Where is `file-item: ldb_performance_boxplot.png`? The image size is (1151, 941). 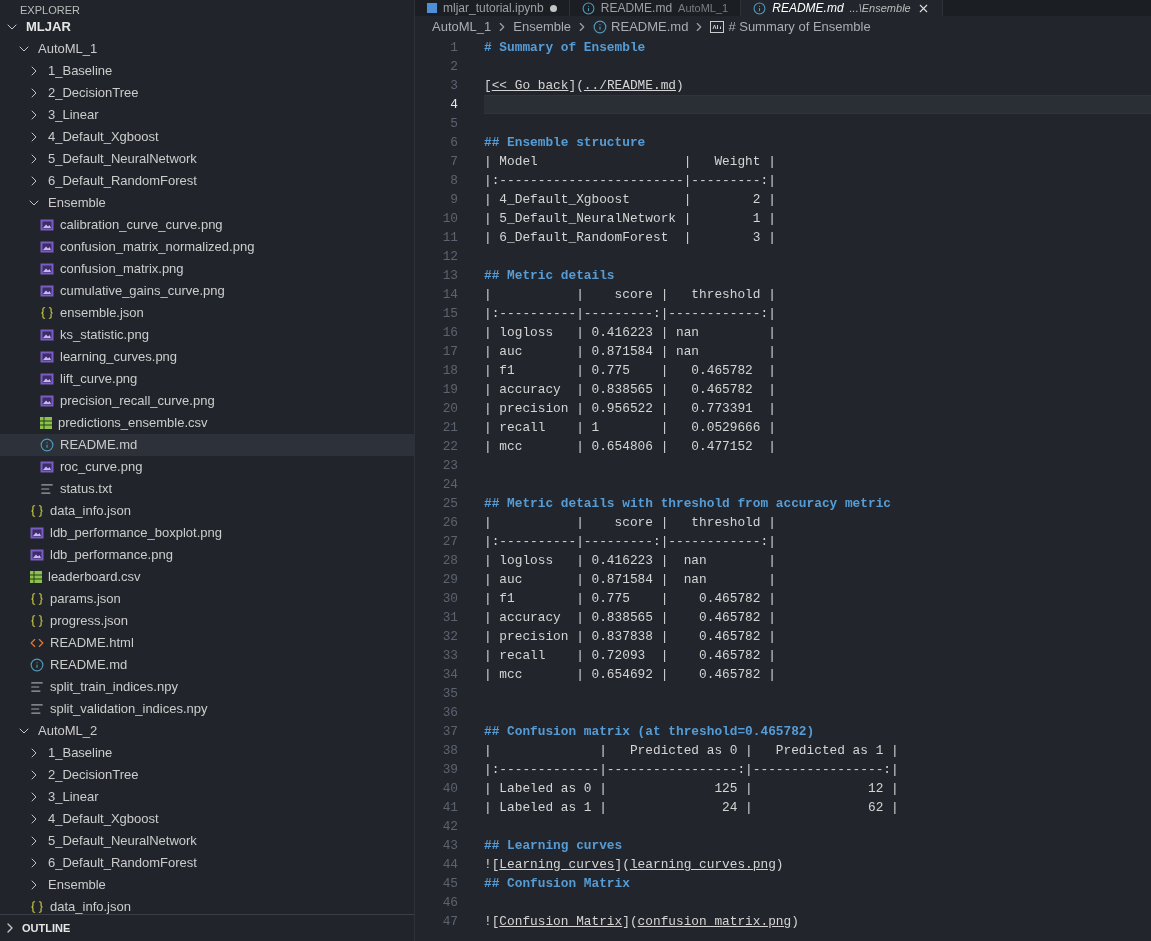 file-item: ldb_performance_boxplot.png is located at coordinates (207, 533).